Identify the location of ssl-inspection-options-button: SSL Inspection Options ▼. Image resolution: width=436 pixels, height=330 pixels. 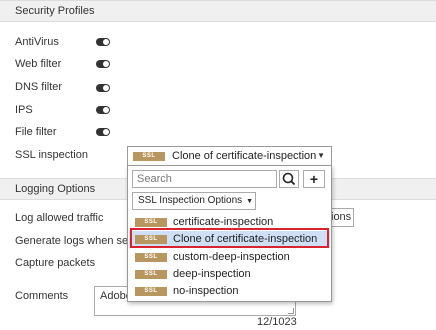
(194, 201).